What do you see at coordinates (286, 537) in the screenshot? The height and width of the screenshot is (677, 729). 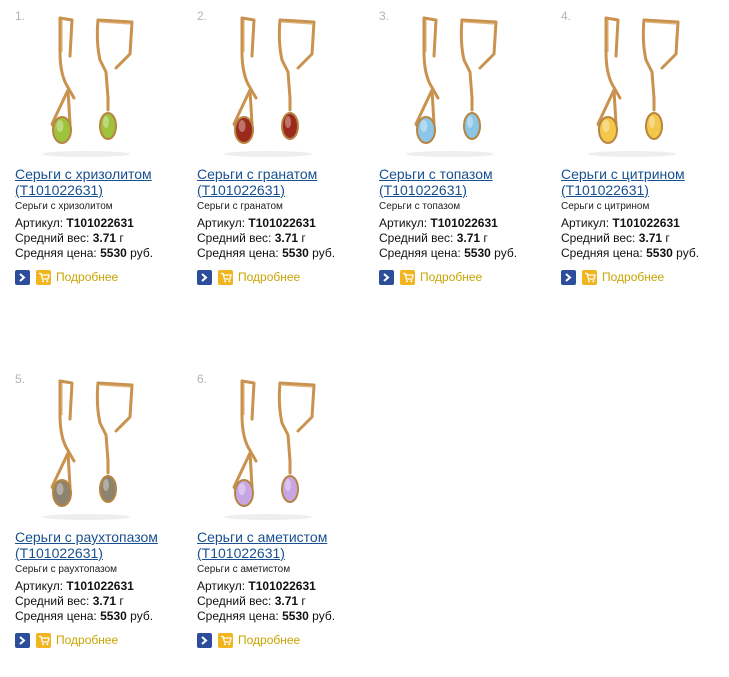 I see `product-title-line1: Серьги с аметистом` at bounding box center [286, 537].